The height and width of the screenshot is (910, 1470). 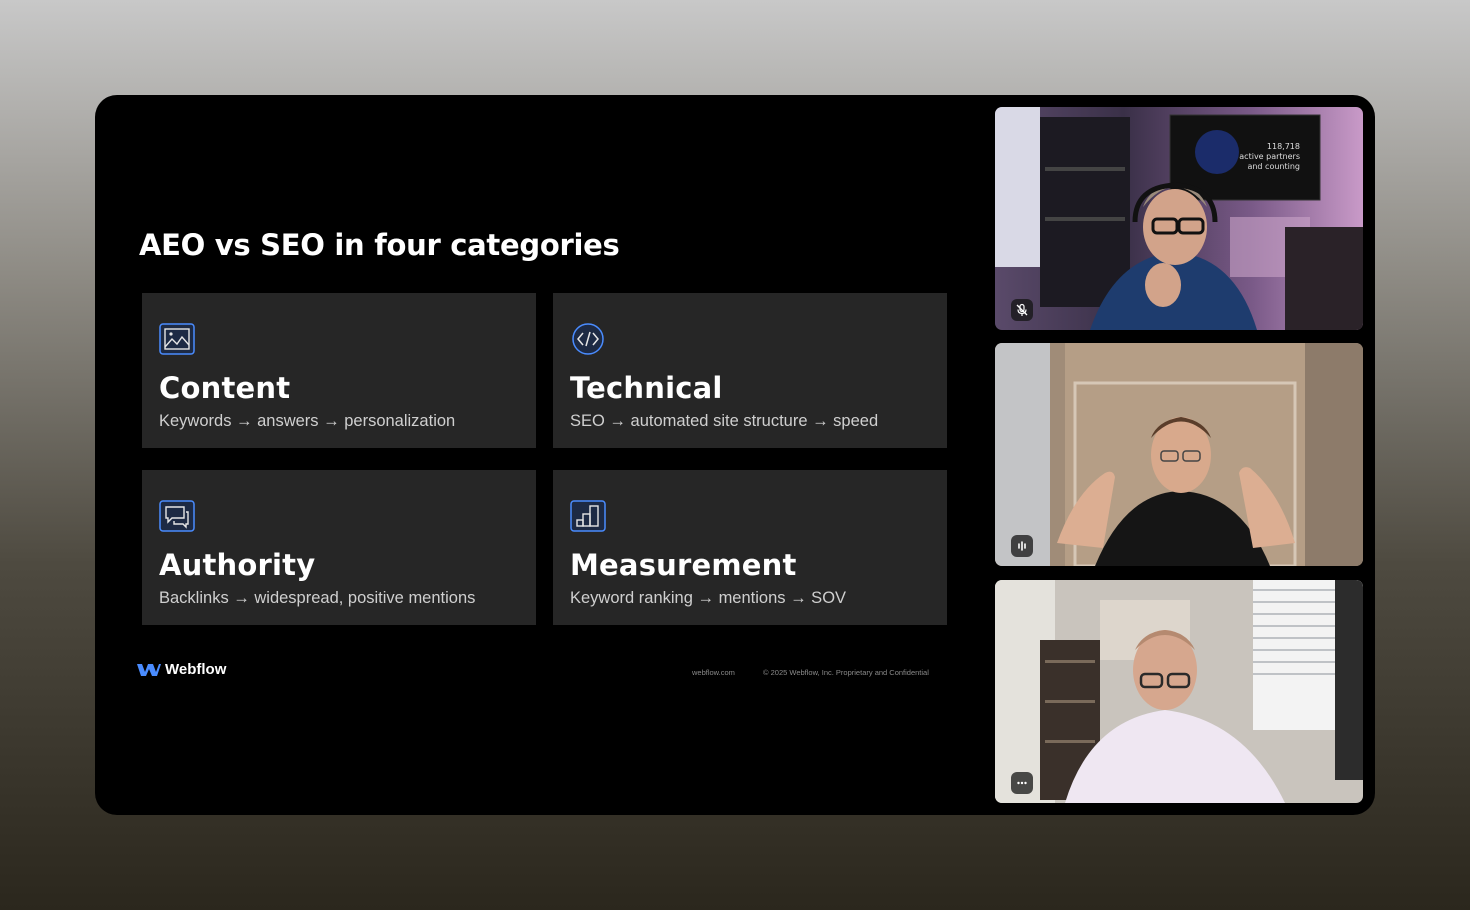 What do you see at coordinates (1022, 546) in the screenshot?
I see `speaking-indicator-icon` at bounding box center [1022, 546].